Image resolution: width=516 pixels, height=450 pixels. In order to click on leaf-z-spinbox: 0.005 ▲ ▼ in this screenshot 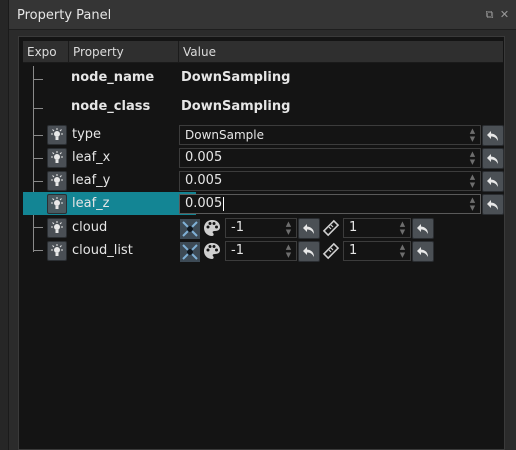, I will do `click(330, 204)`.